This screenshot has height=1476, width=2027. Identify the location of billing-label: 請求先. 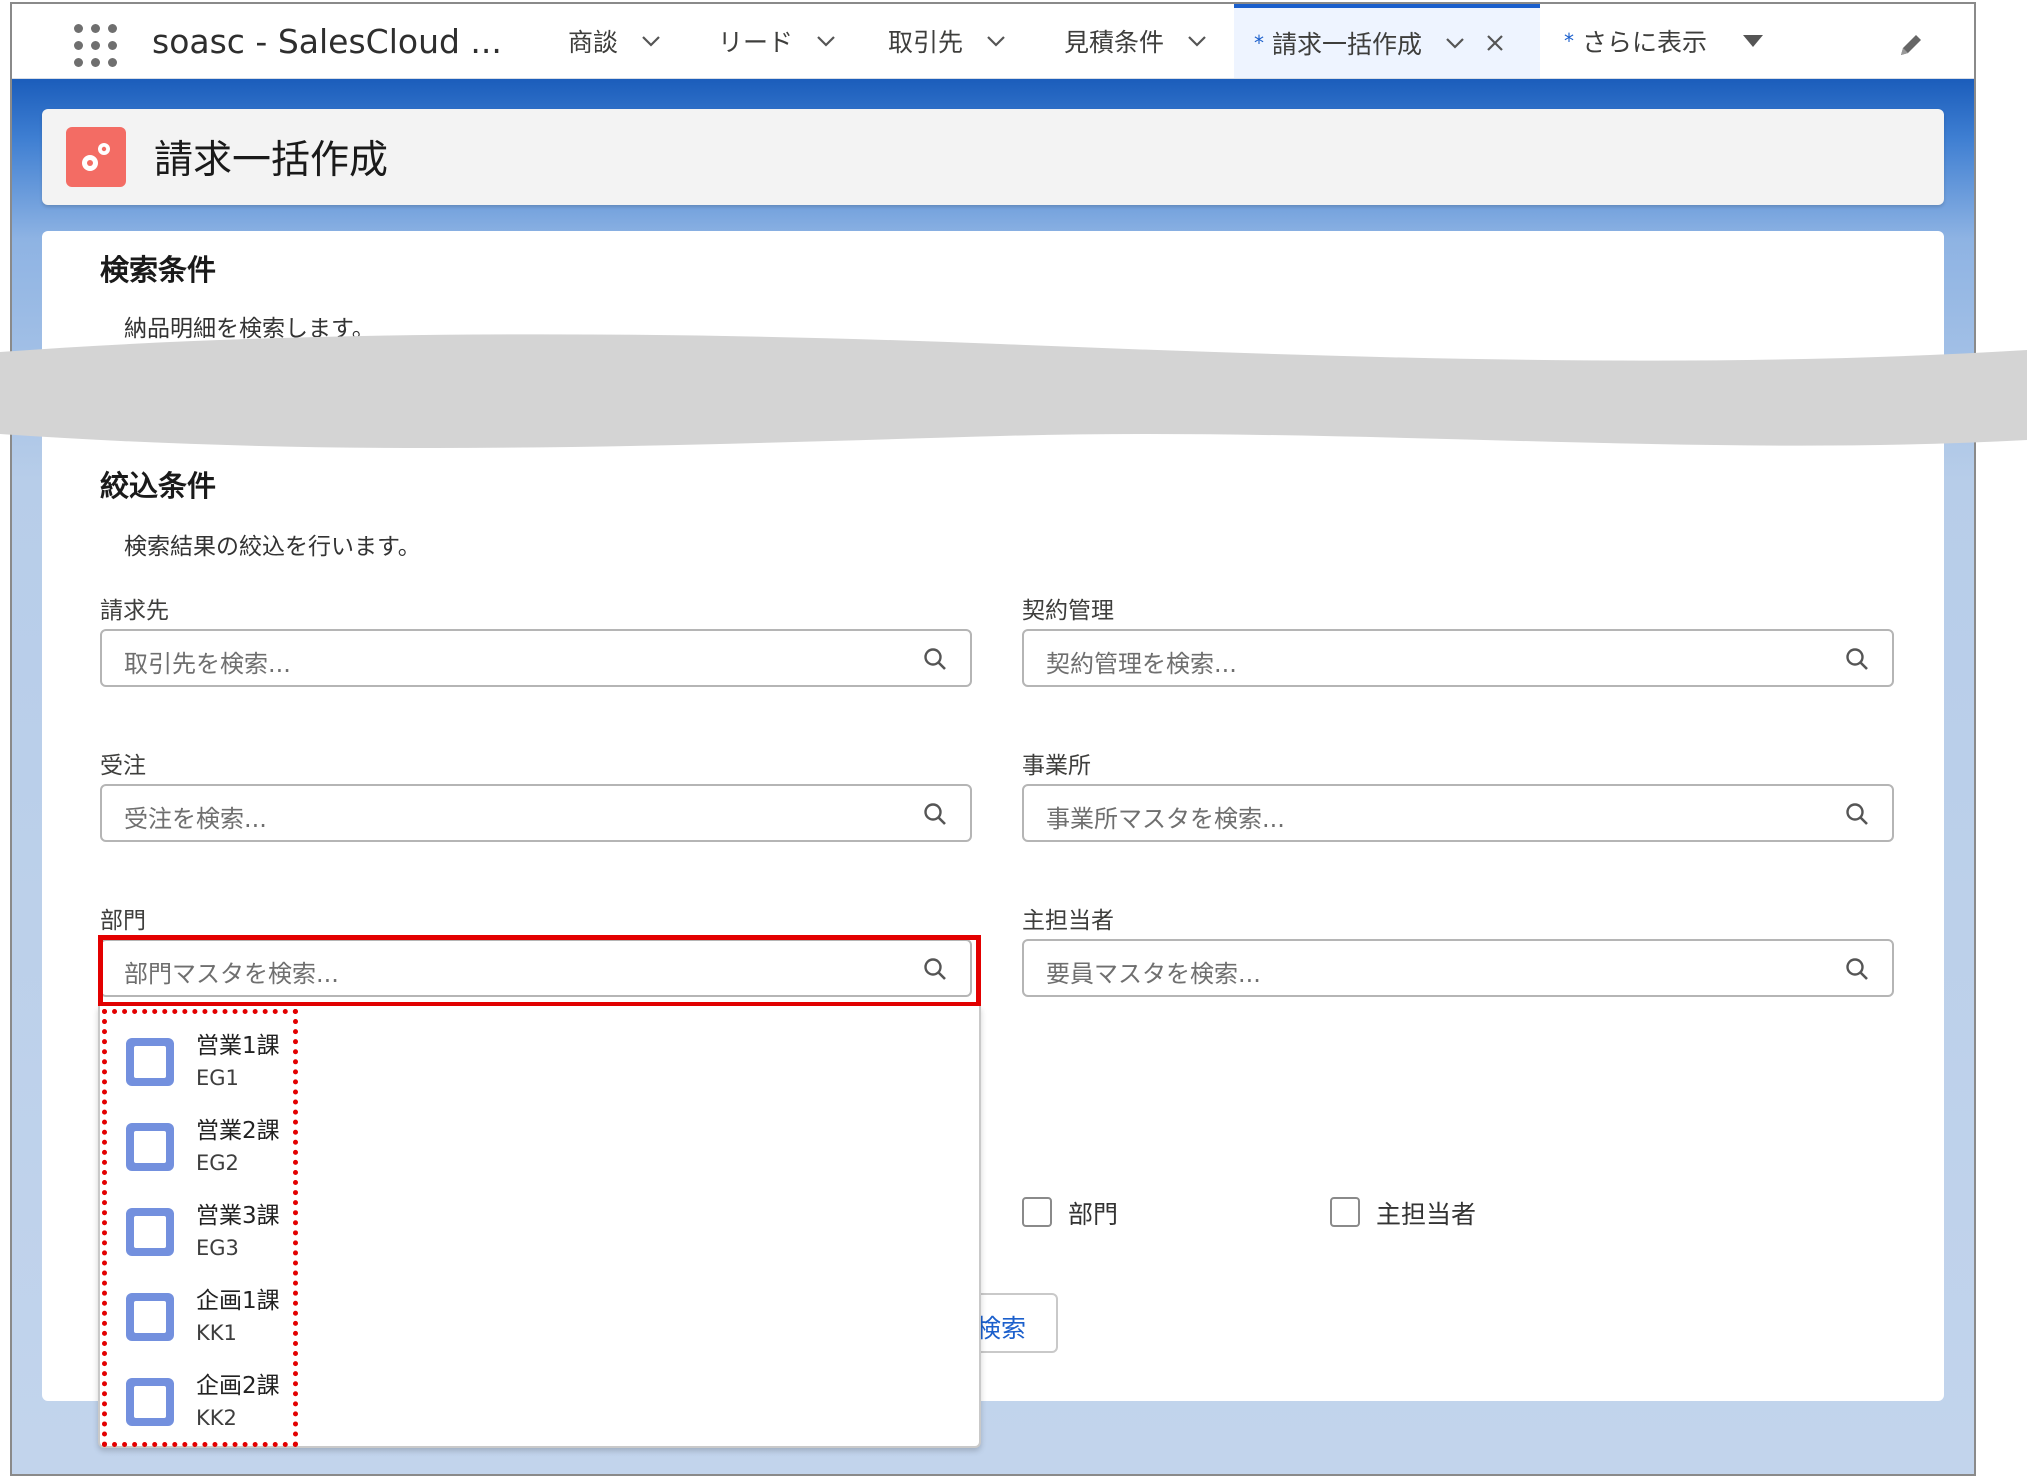
(134, 611).